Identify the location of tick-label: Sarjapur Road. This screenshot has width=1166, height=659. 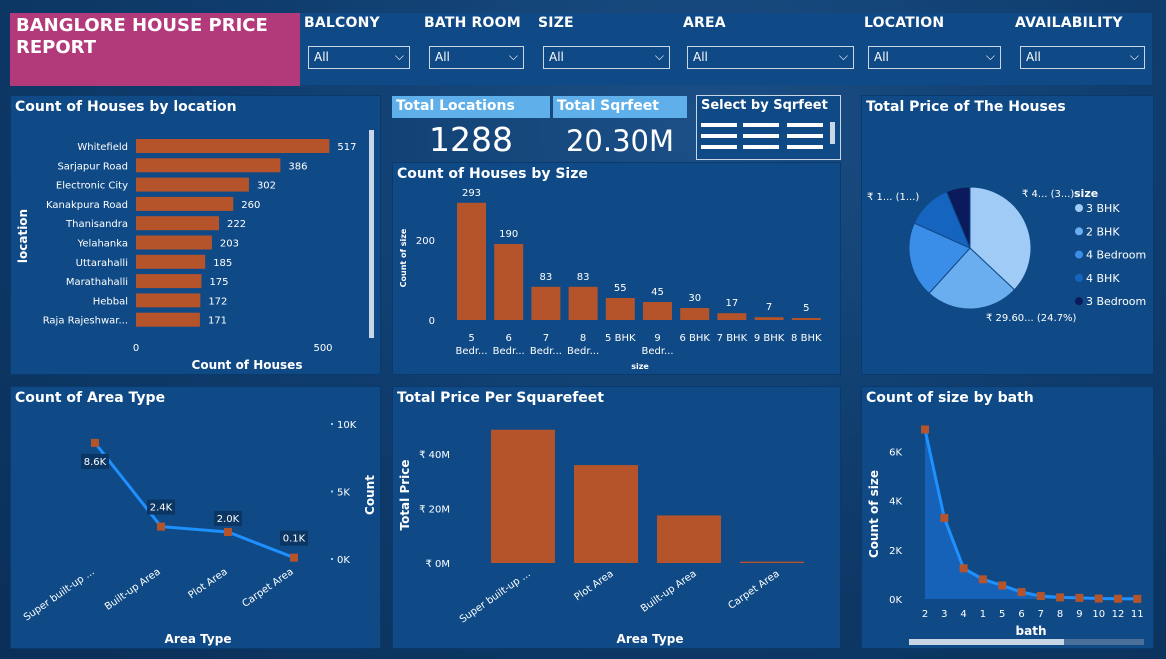
(92, 166).